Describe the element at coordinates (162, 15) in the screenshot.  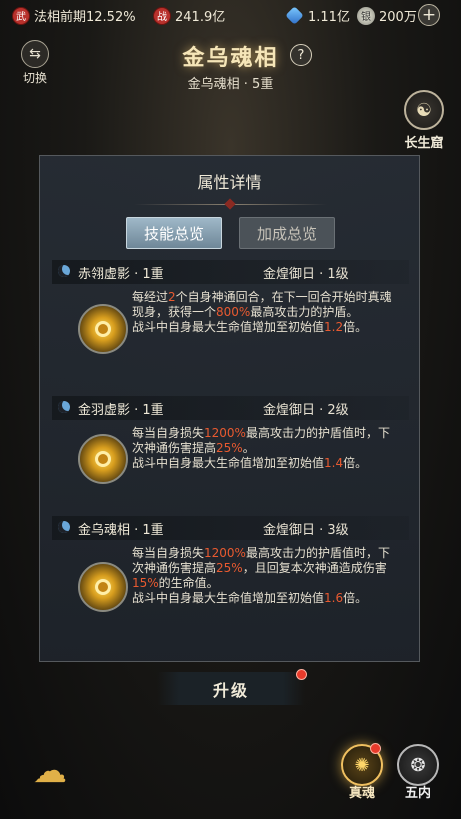
I see `battle-power-icon: 战` at that location.